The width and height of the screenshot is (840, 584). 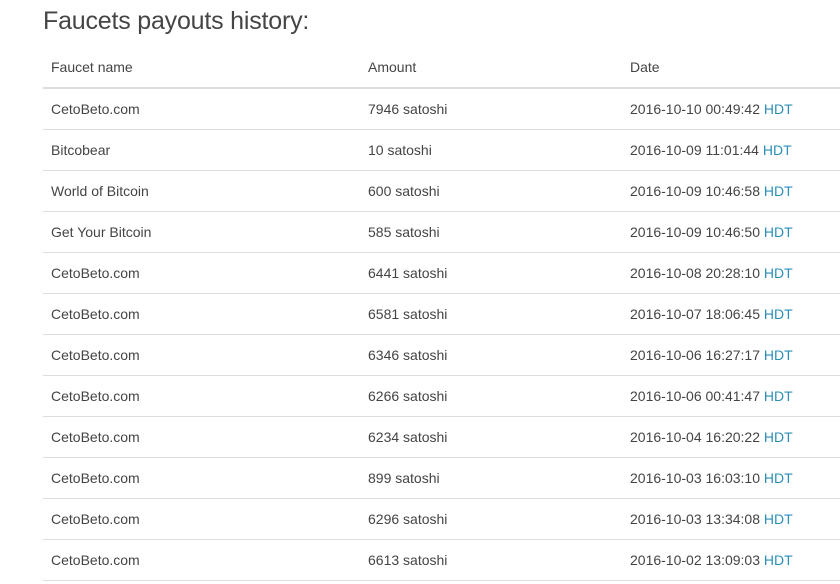 I want to click on date-cell: 2016-10-09 10:46:58 HDT, so click(x=731, y=191).